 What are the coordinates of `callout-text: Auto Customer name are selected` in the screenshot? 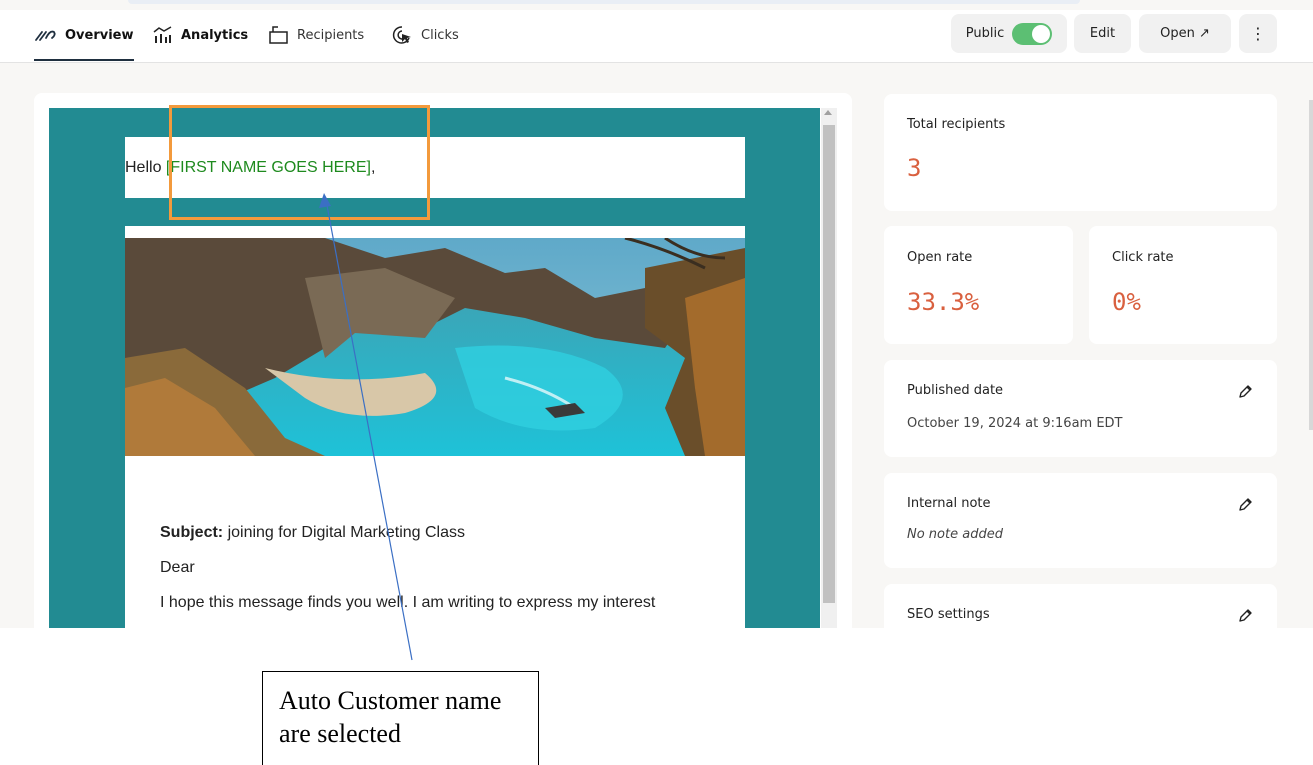 It's located at (390, 717).